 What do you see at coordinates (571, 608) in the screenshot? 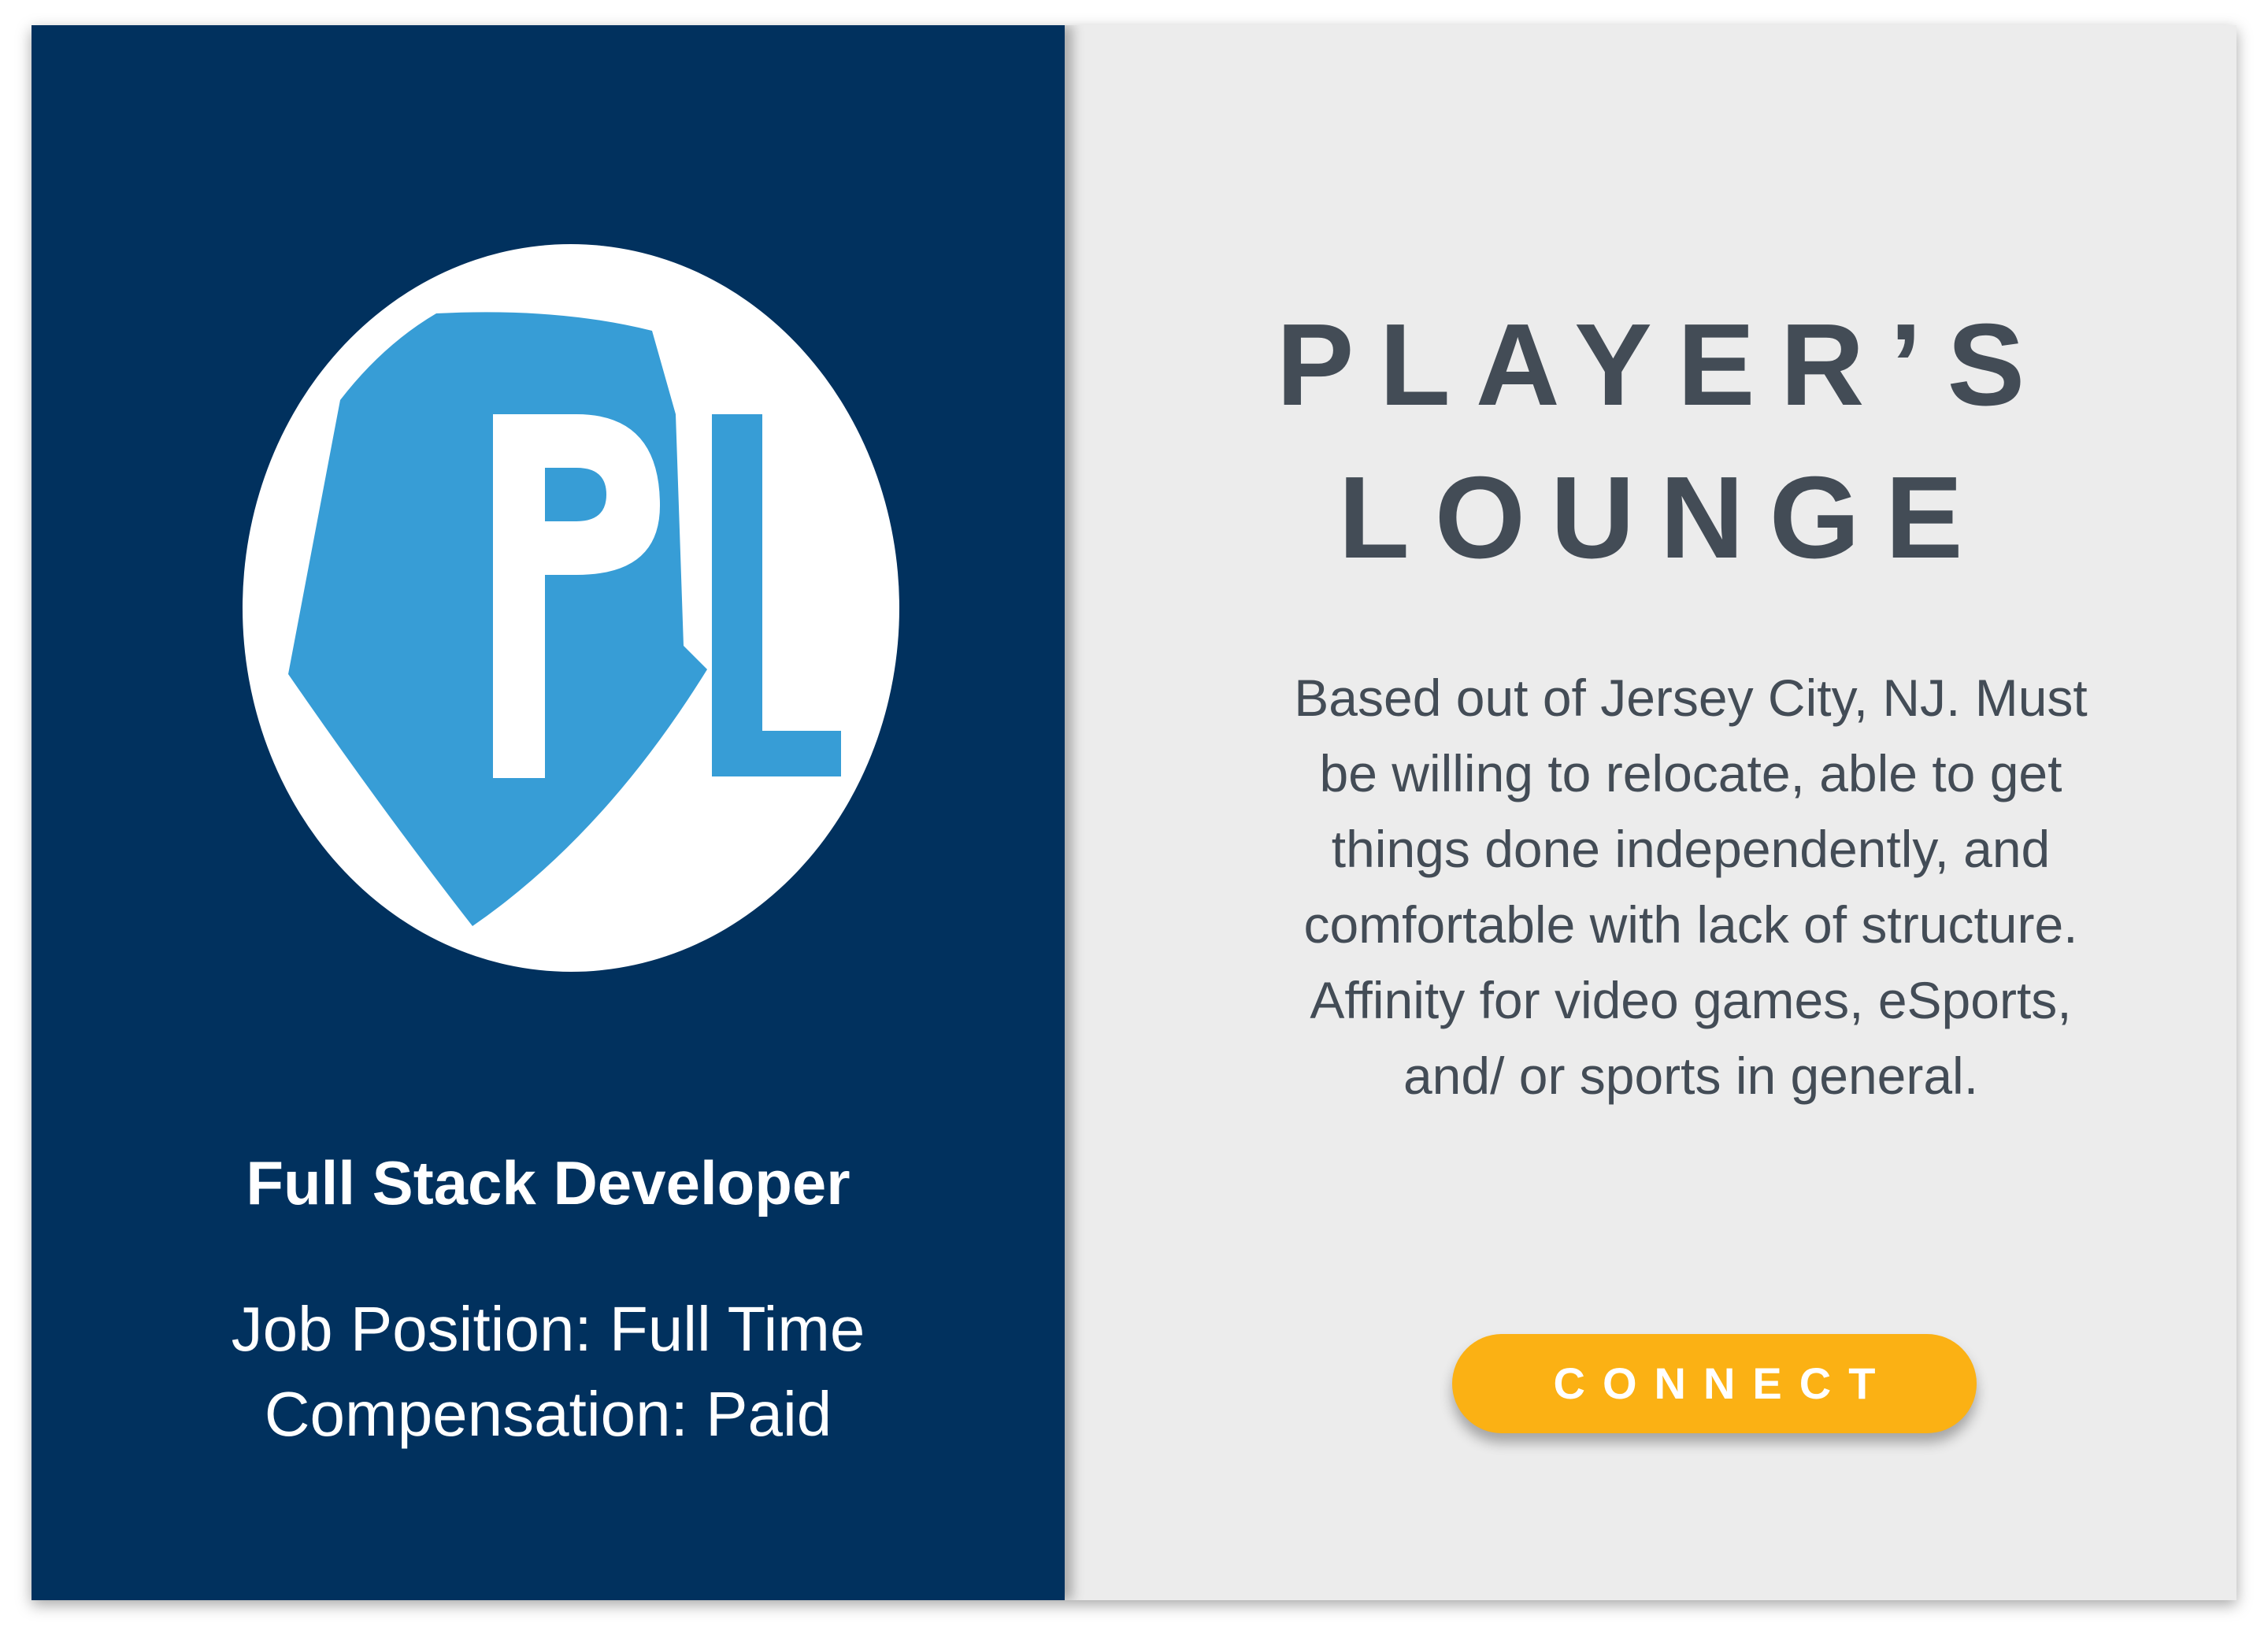
I see `players-lounge-logo-icon` at bounding box center [571, 608].